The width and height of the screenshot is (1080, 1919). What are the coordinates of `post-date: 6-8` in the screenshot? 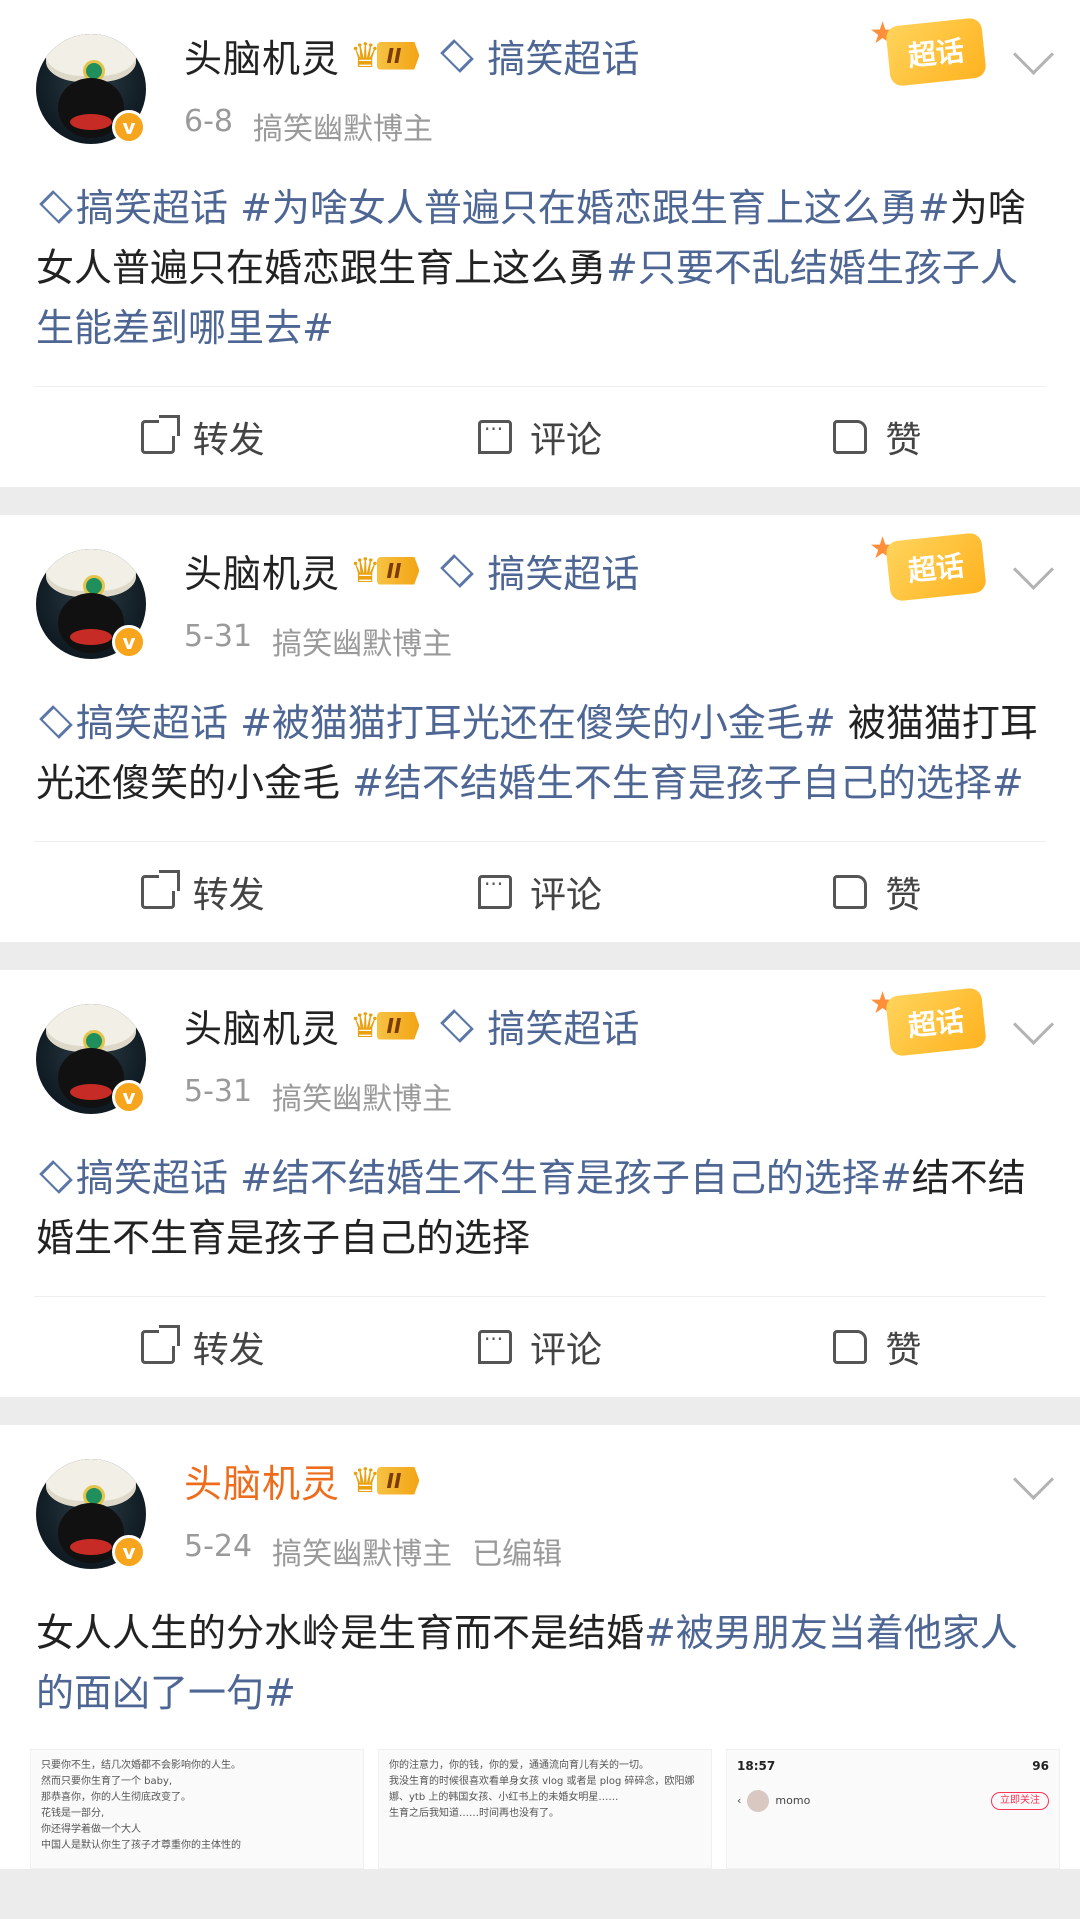 It's located at (208, 121).